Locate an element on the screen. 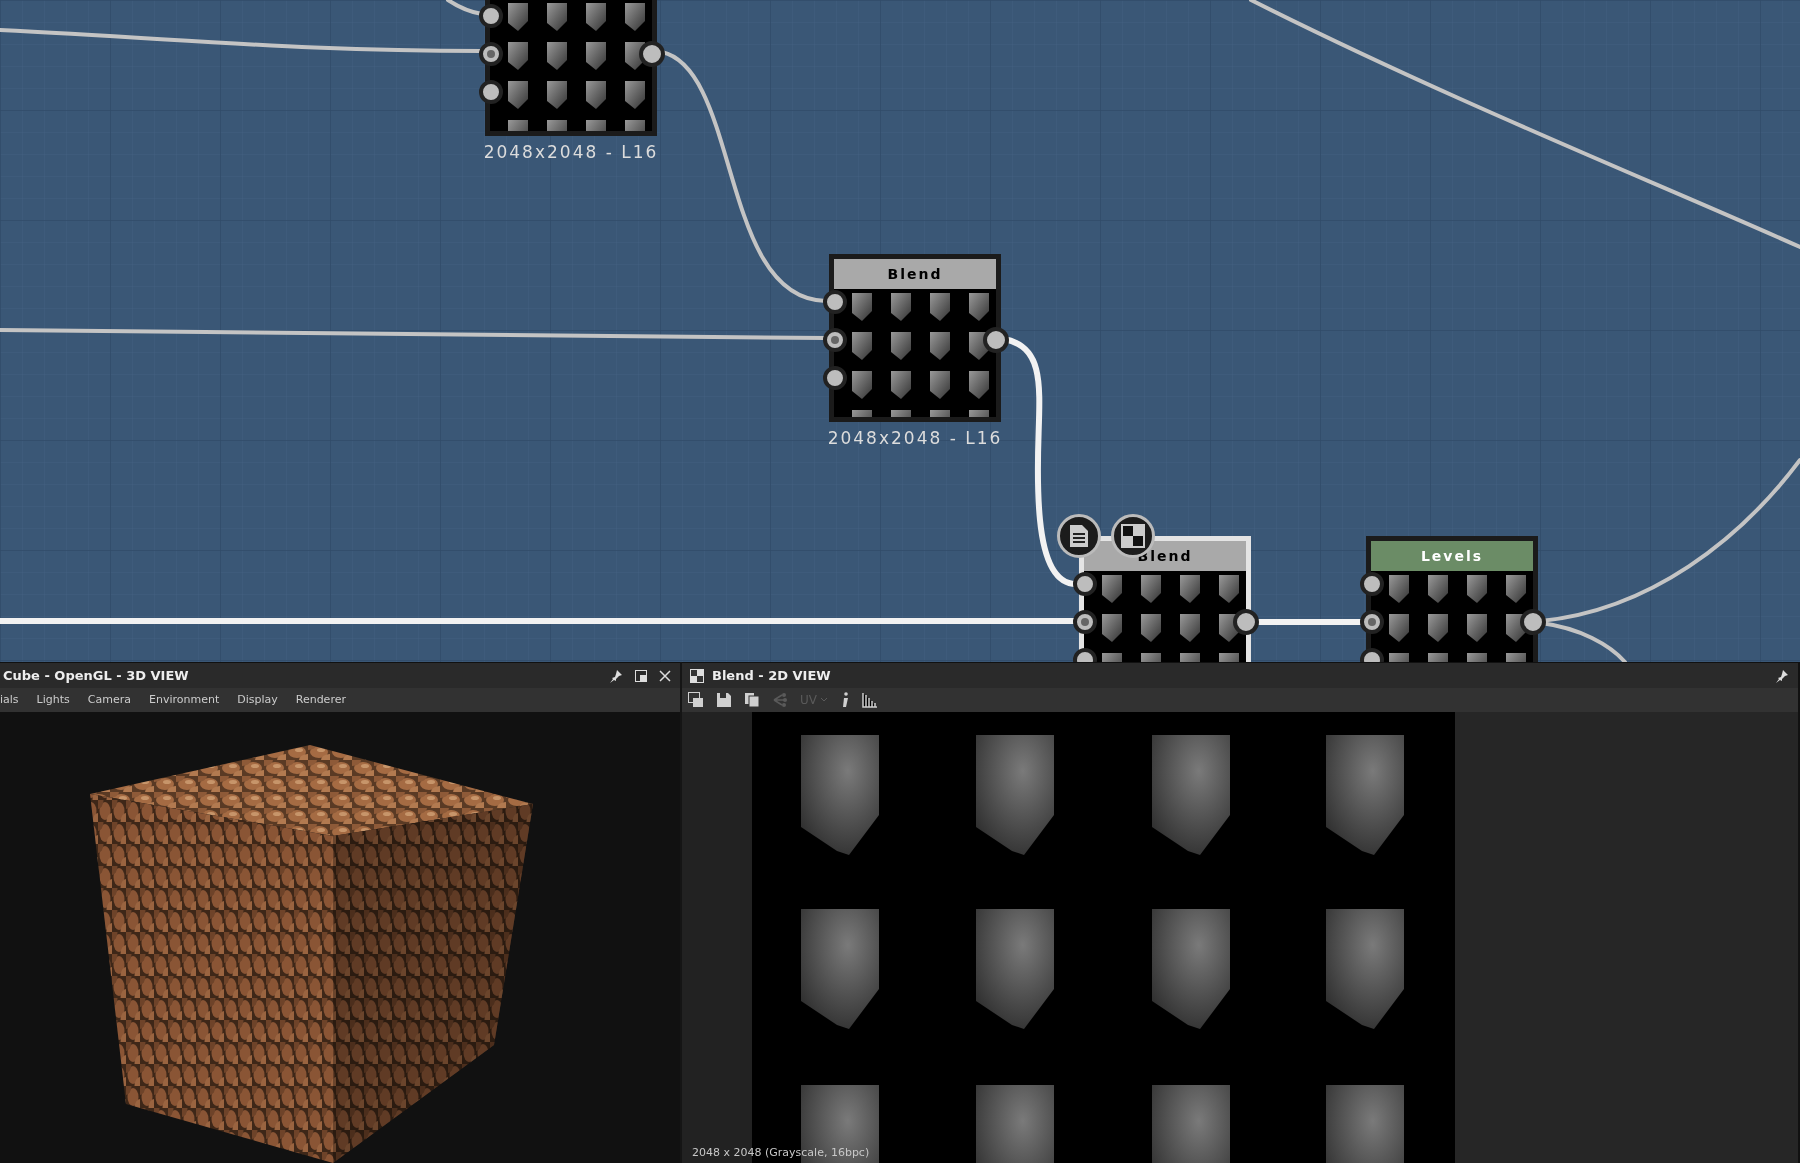  node-title: Levels is located at coordinates (1452, 556).